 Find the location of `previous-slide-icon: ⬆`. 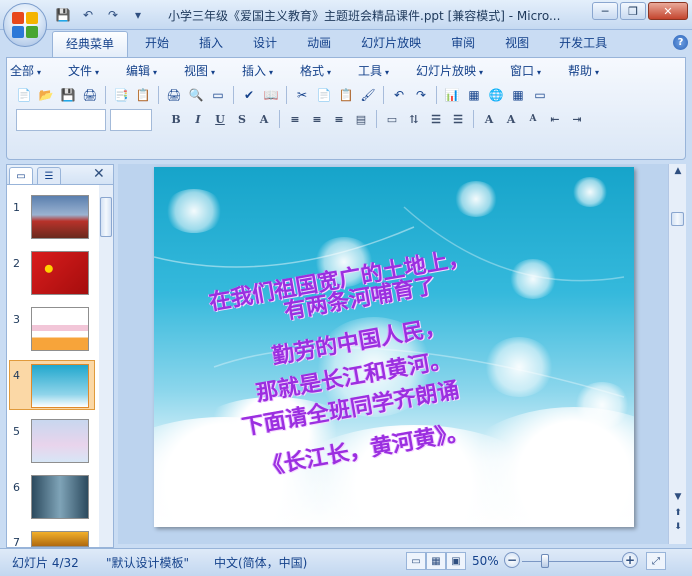

previous-slide-icon: ⬆ is located at coordinates (678, 513).